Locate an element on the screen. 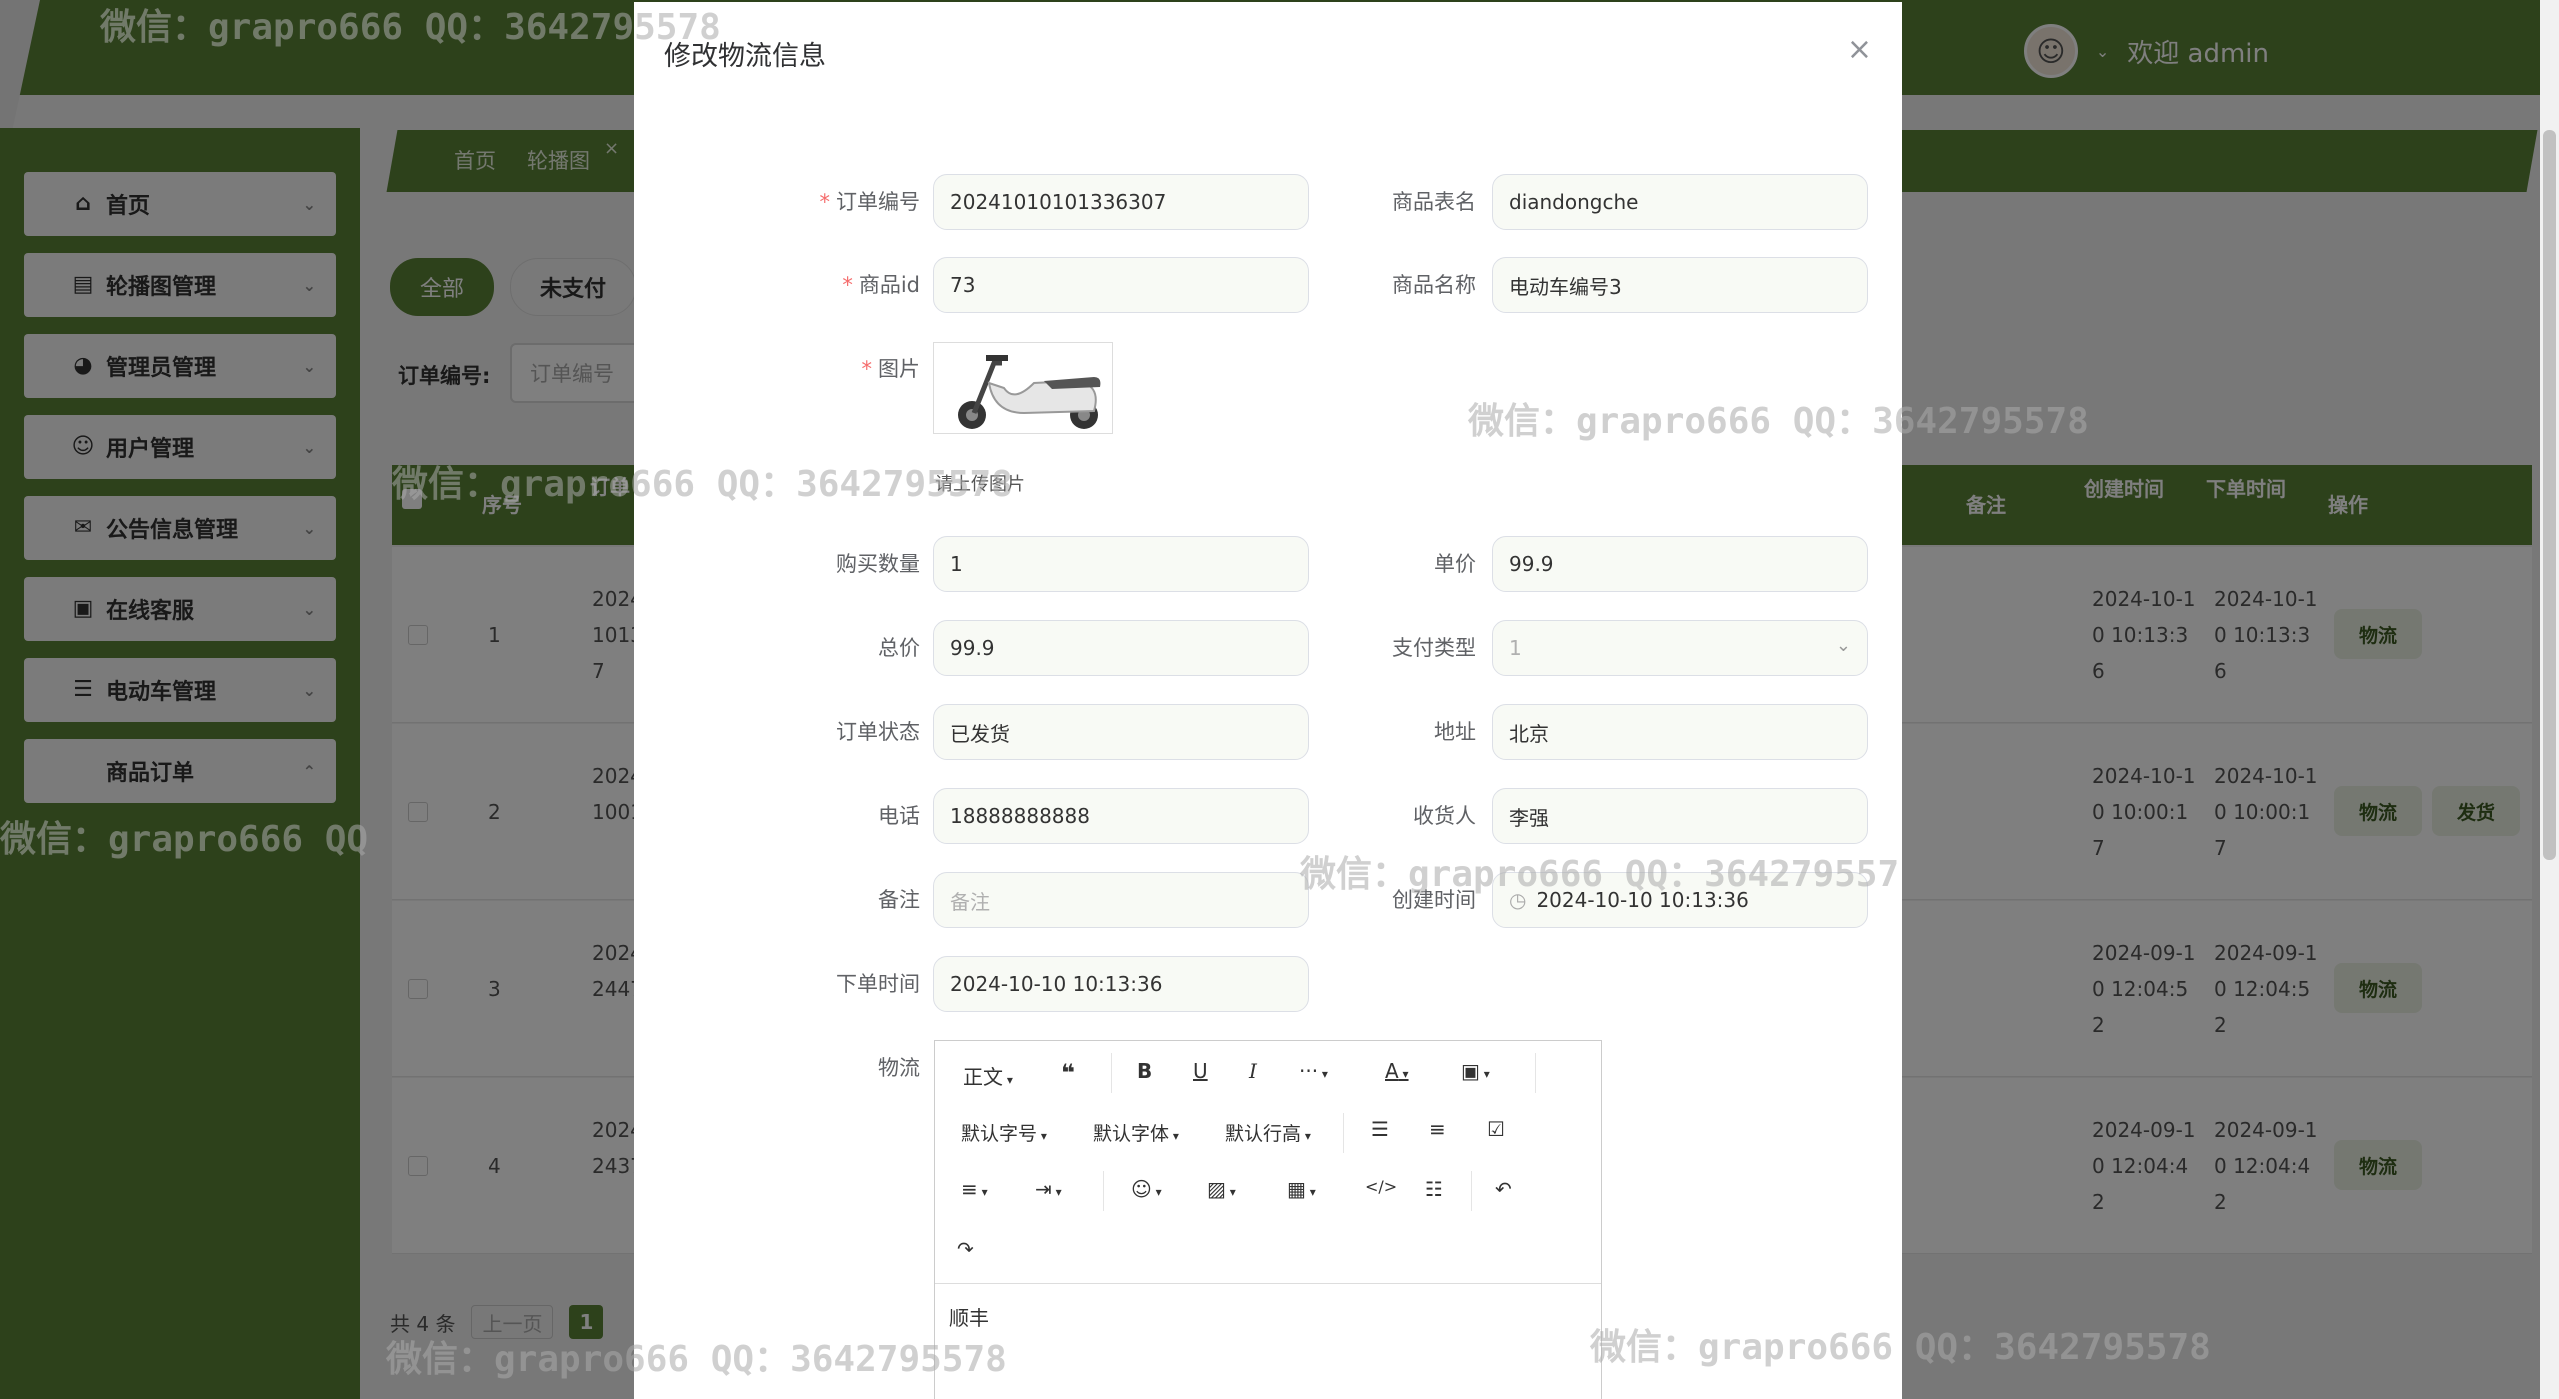 The image size is (2559, 1399). close-icon: × is located at coordinates (1859, 49).